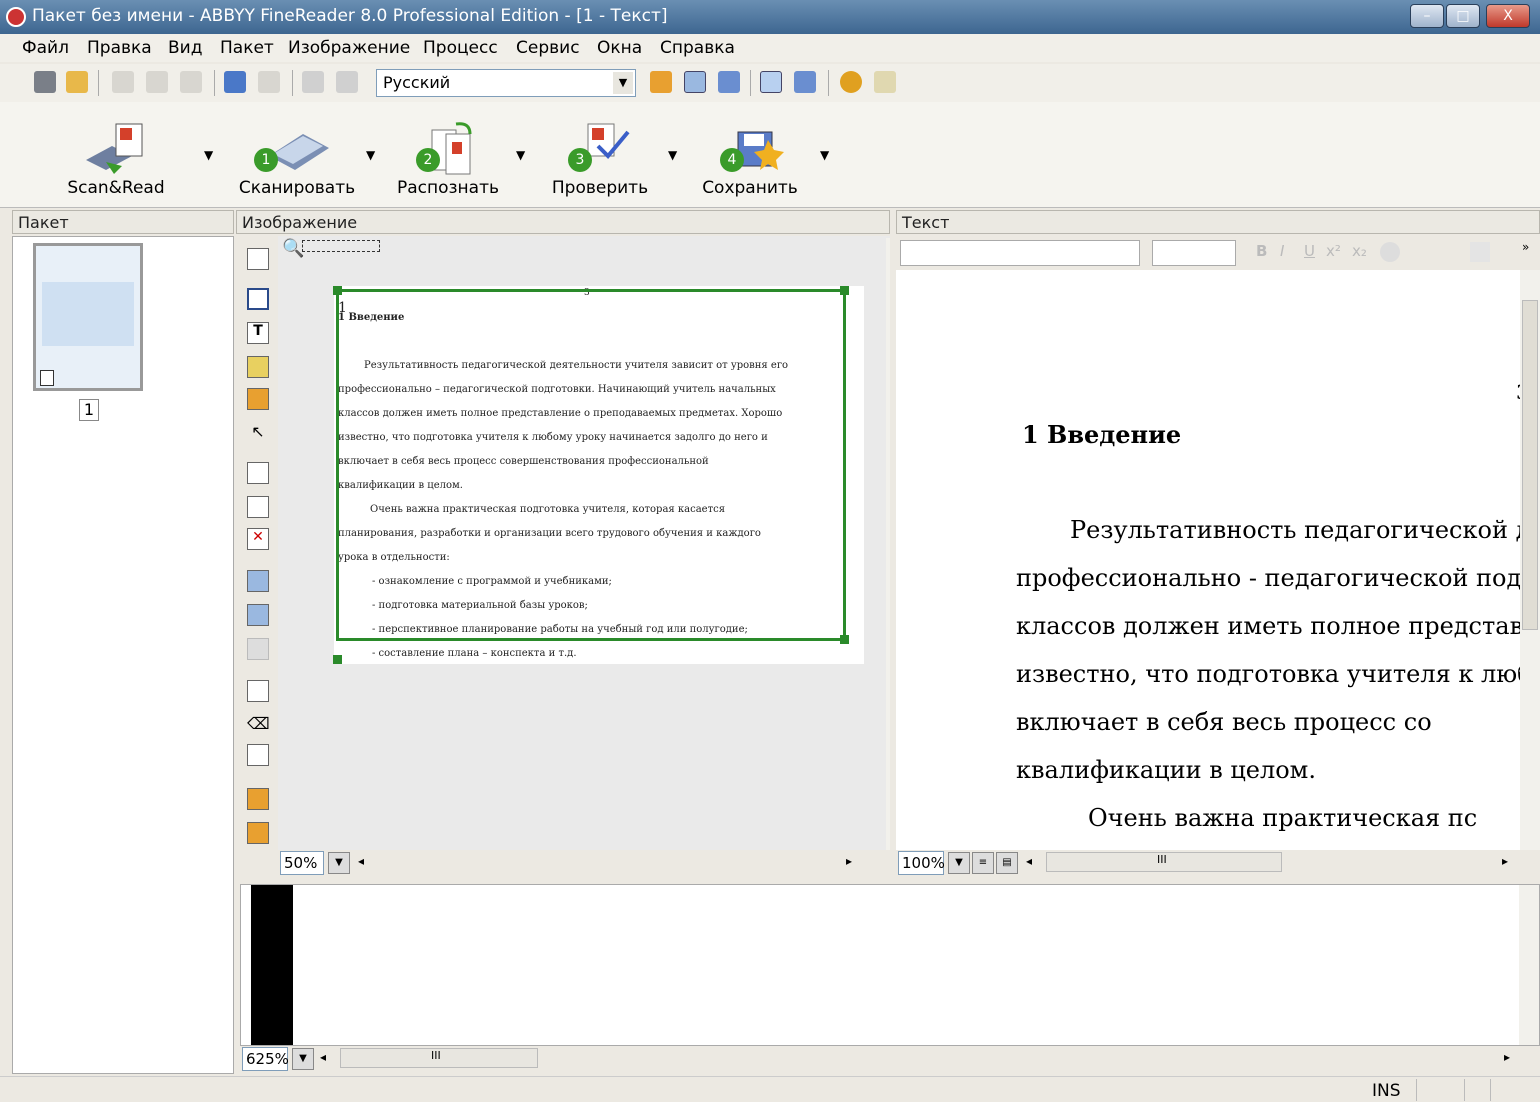 The image size is (1540, 1102). Describe the element at coordinates (191, 82) in the screenshot. I see `paste-icon` at that location.